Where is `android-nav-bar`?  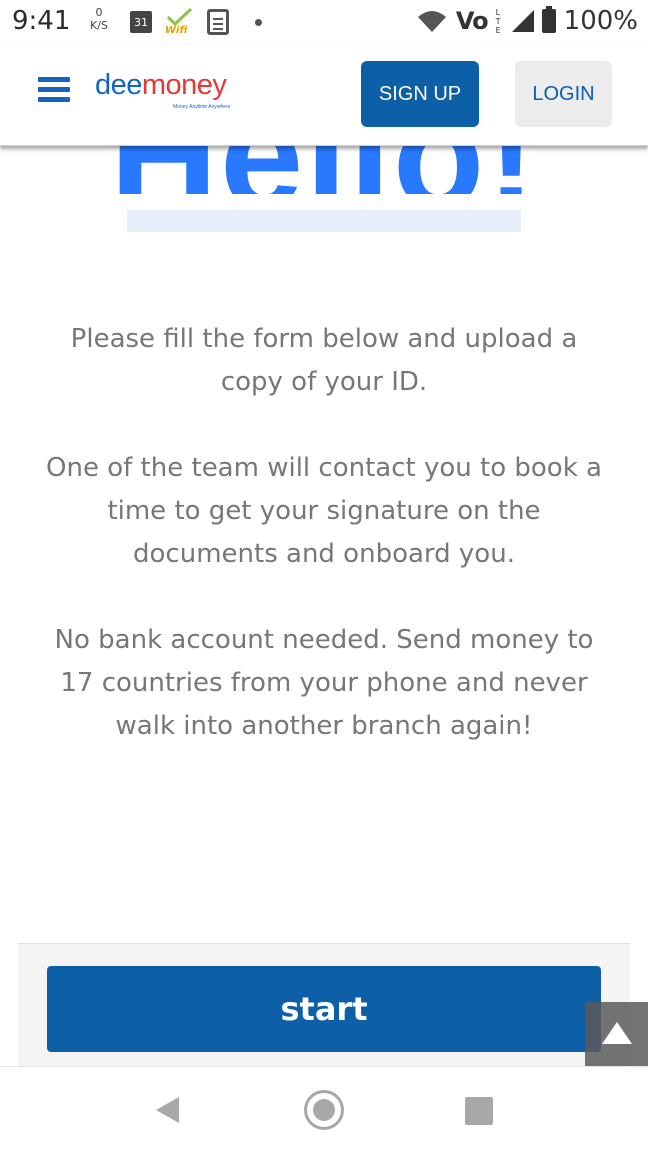
android-nav-bar is located at coordinates (324, 1109).